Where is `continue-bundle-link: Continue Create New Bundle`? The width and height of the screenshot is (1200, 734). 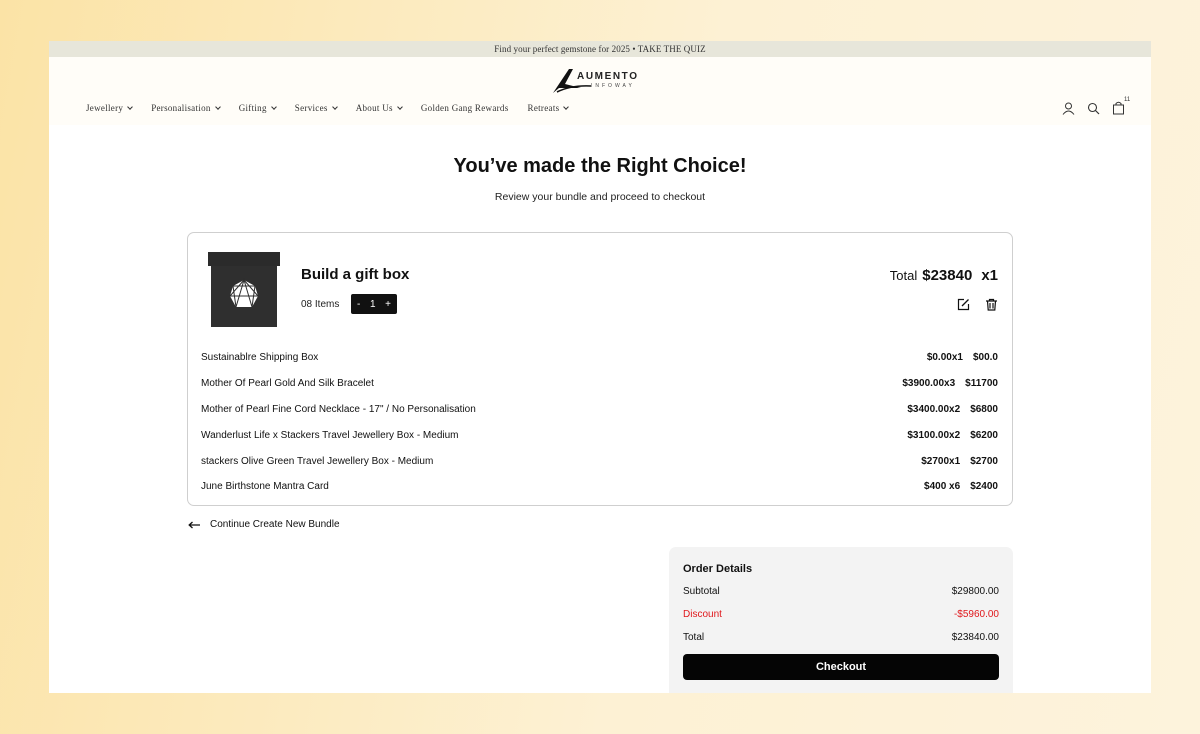 continue-bundle-link: Continue Create New Bundle is located at coordinates (264, 524).